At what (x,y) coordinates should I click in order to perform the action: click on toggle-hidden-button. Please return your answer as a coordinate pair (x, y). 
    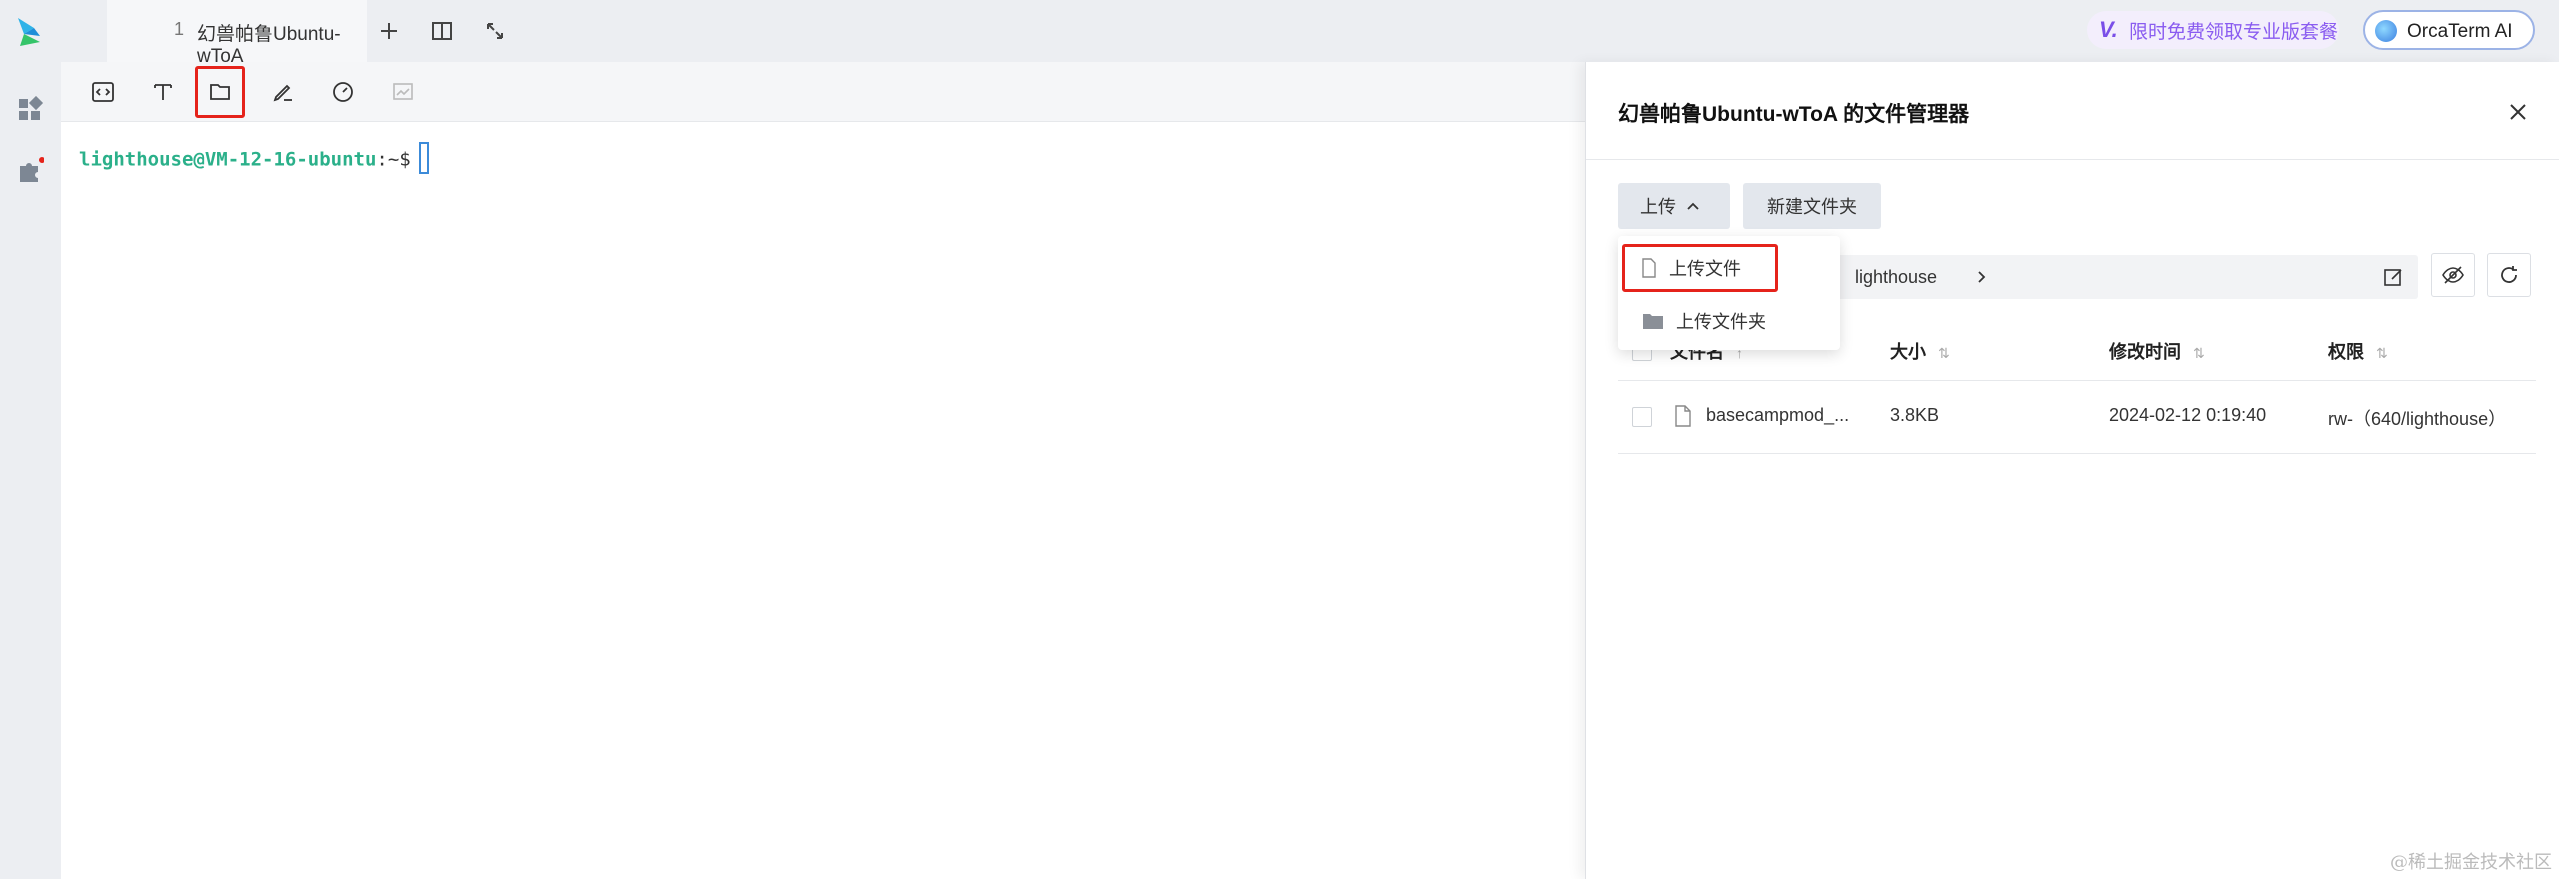
    Looking at the image, I should click on (2453, 275).